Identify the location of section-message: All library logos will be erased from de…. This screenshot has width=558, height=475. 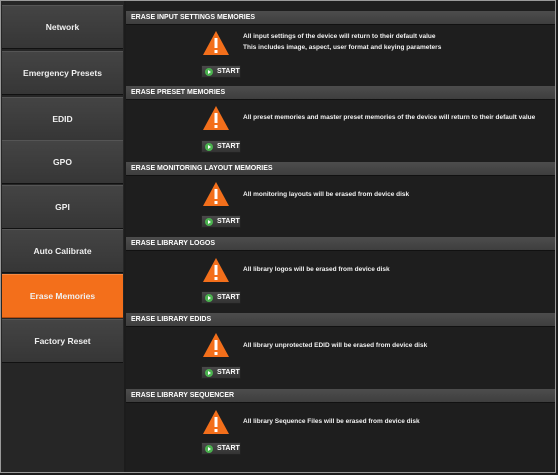
(316, 269).